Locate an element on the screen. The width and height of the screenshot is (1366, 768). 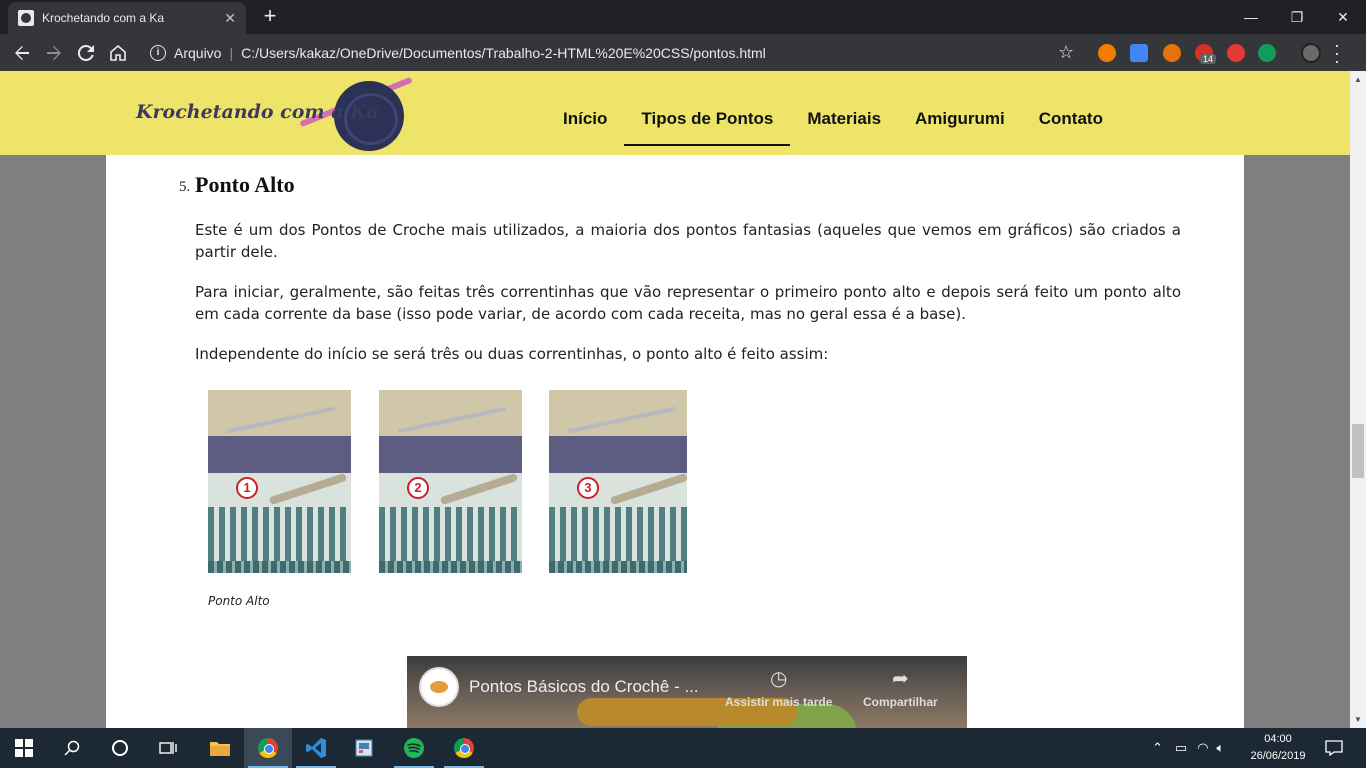
chrome-icon is located at coordinates (268, 748).